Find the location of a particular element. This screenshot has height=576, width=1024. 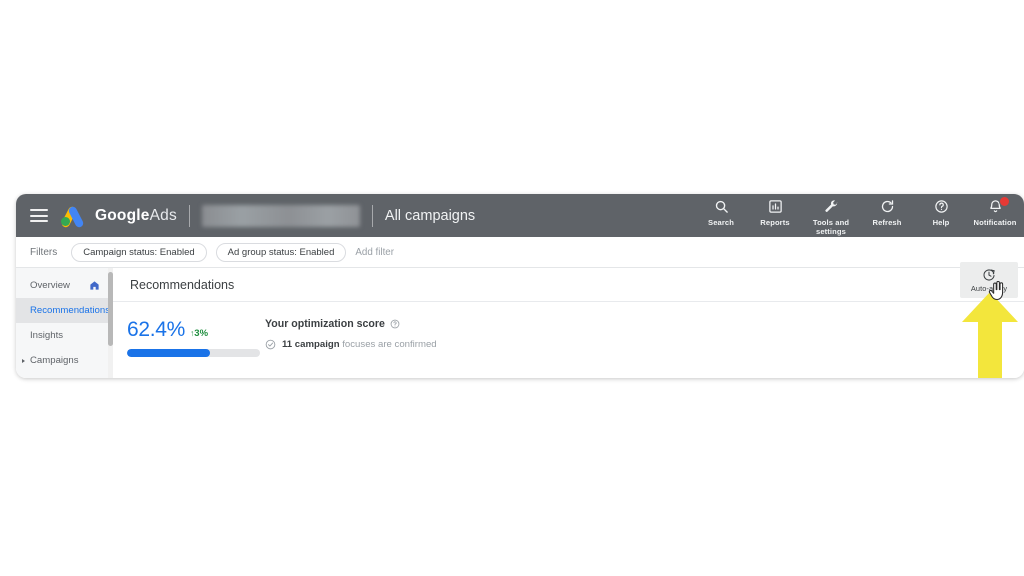

brand-title: GoogleAds is located at coordinates (136, 216).